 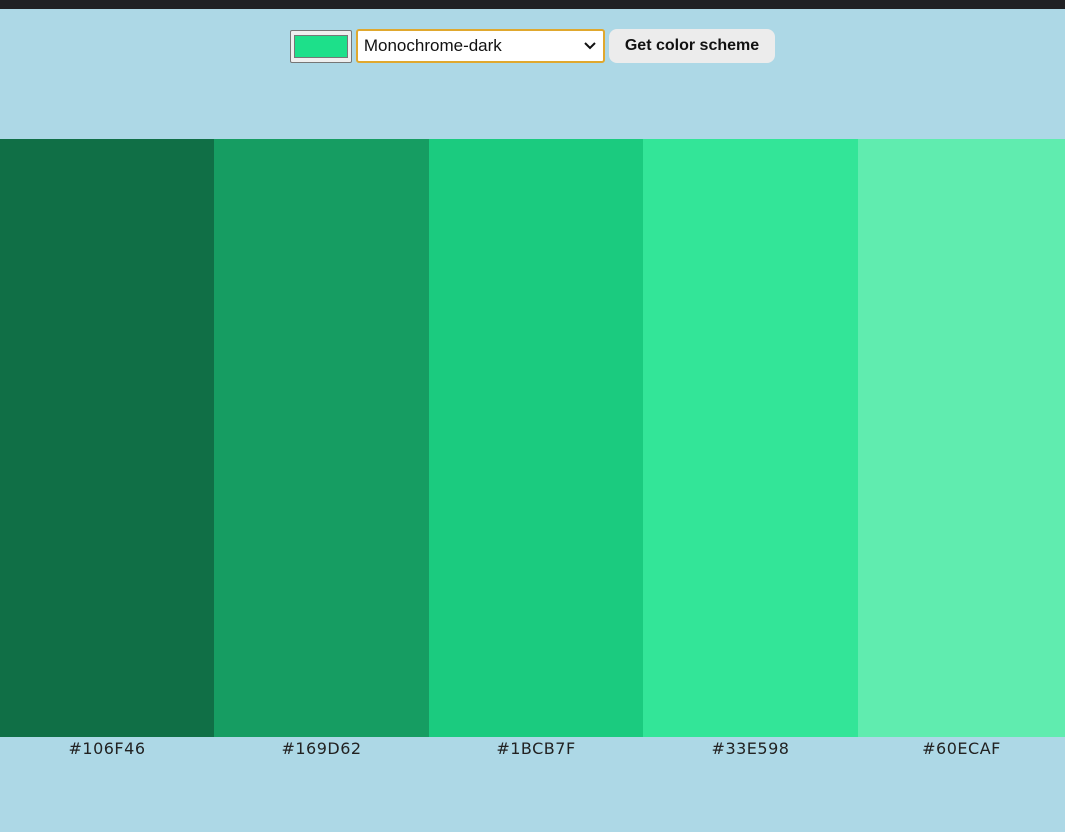 I want to click on scheme-mode-select: Monochrome-dark, so click(x=480, y=46).